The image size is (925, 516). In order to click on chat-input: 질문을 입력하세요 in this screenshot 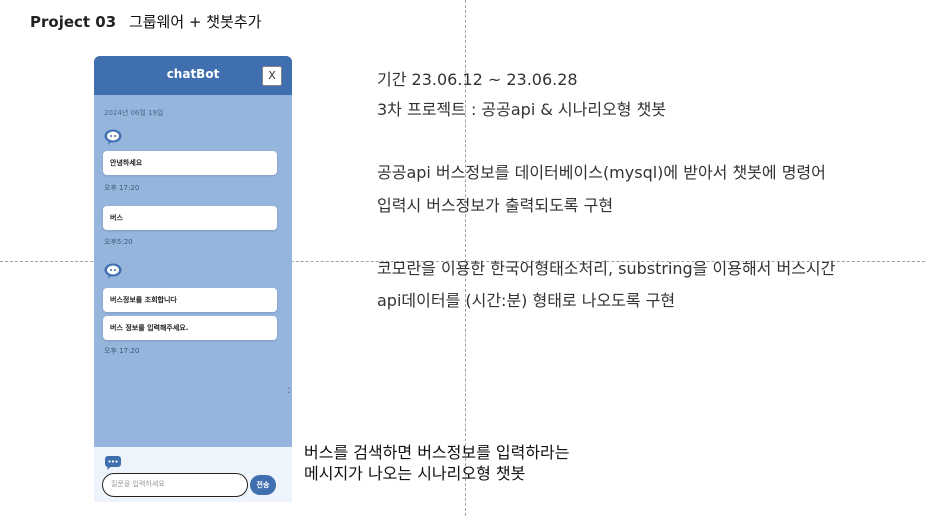, I will do `click(175, 485)`.